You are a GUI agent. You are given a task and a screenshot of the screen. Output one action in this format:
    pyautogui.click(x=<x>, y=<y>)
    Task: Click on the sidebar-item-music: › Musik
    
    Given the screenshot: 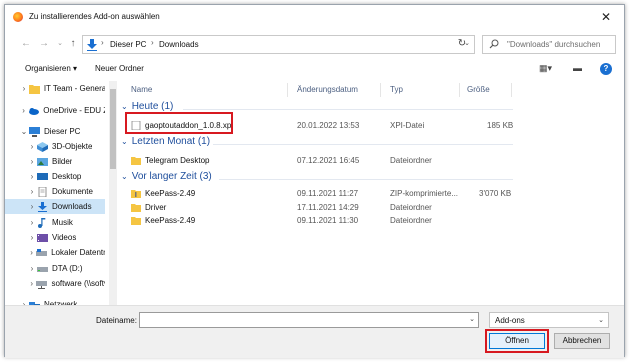 What is the action you would take?
    pyautogui.click(x=55, y=222)
    